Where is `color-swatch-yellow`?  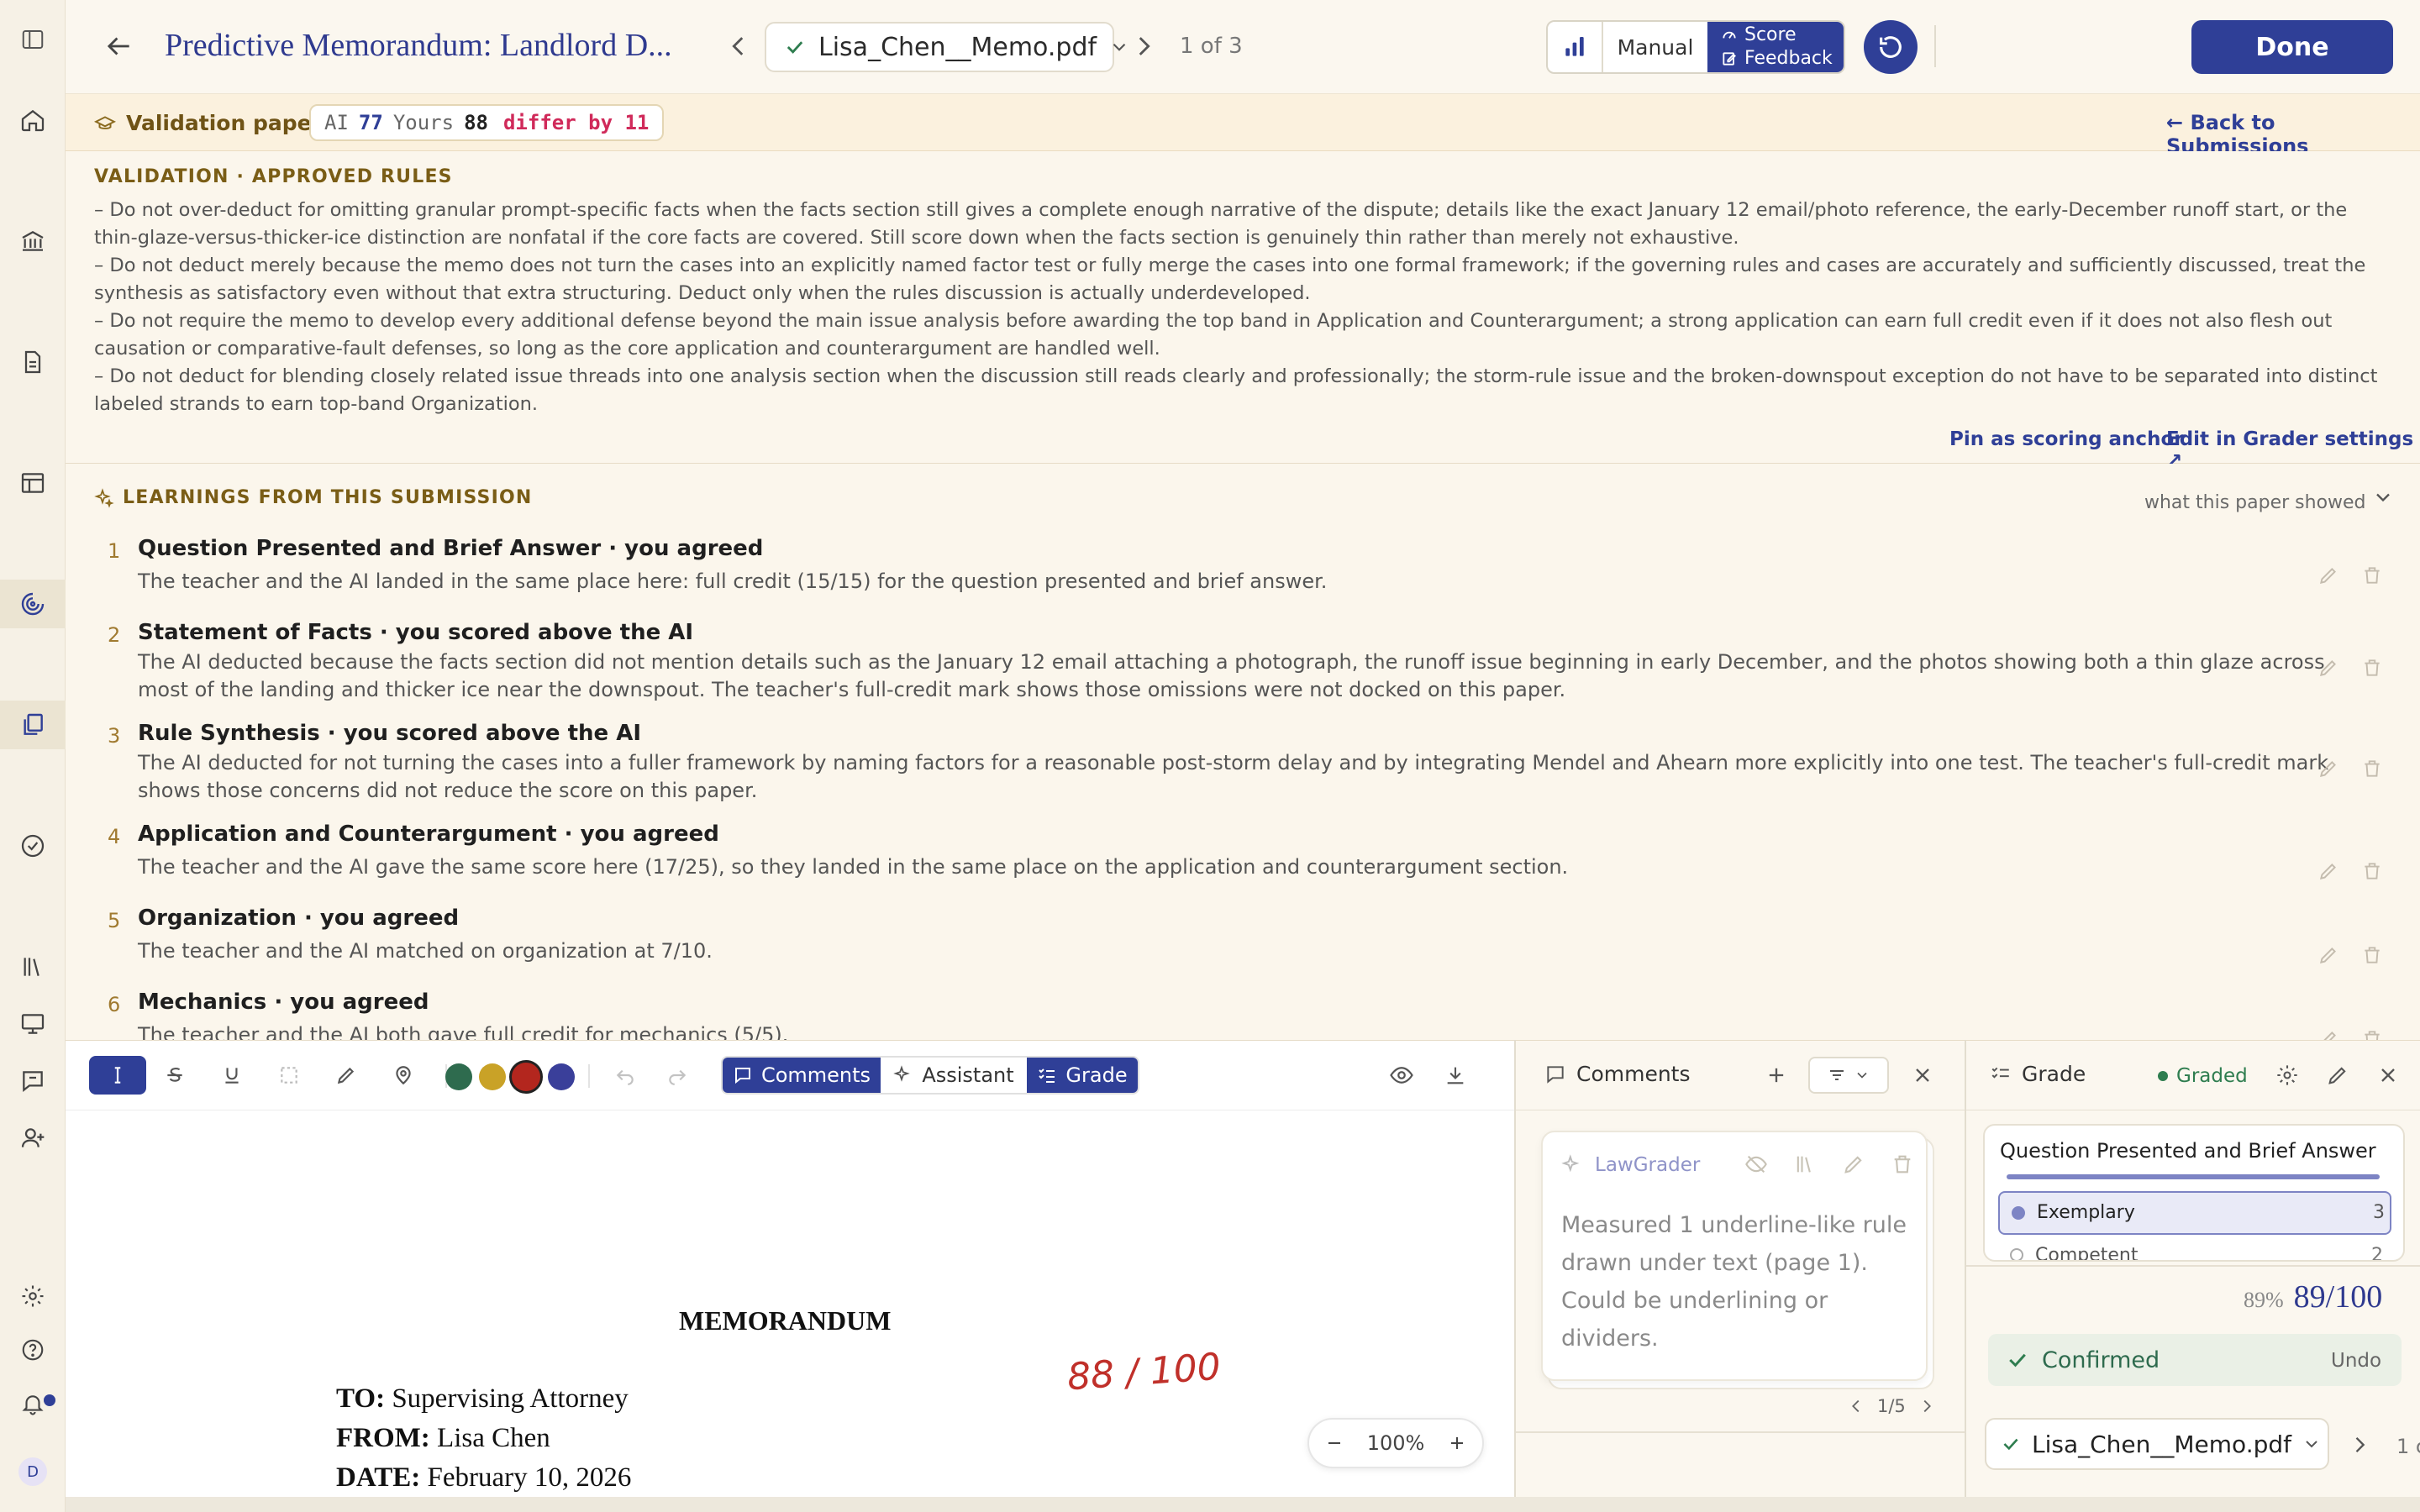 color-swatch-yellow is located at coordinates (493, 1076).